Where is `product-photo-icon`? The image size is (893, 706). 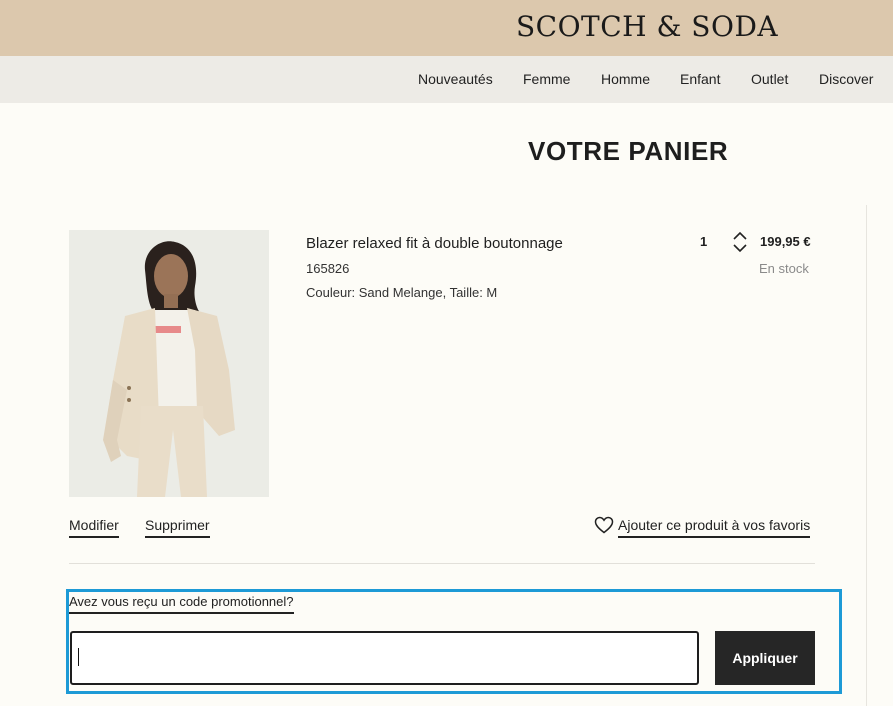 product-photo-icon is located at coordinates (169, 363).